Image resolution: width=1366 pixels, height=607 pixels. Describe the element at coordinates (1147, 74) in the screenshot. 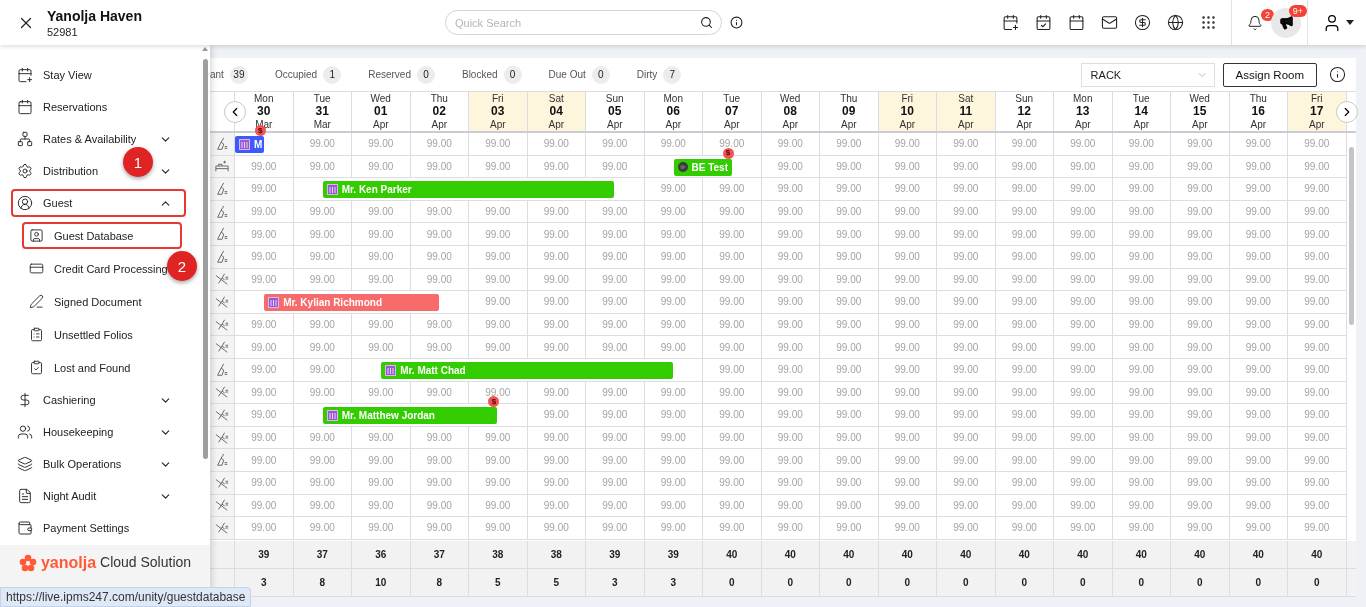

I see `rate-plan-select: RACK` at that location.